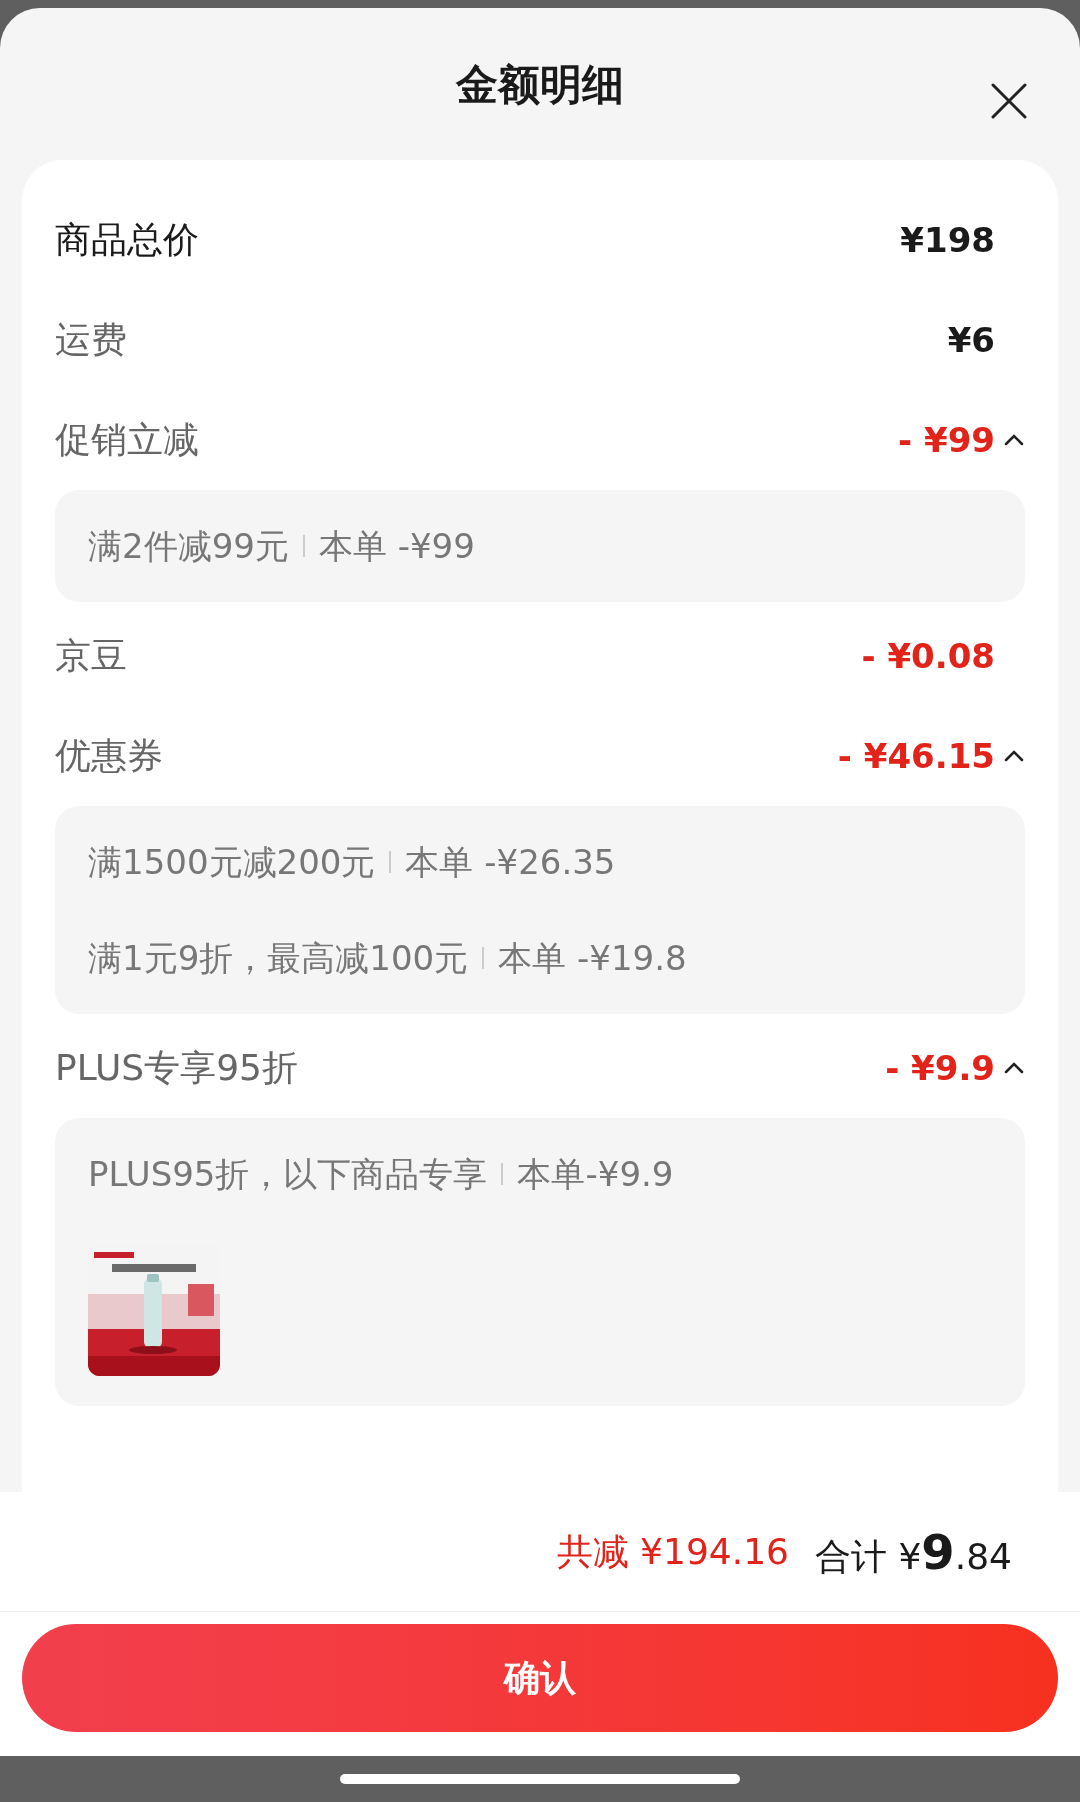  Describe the element at coordinates (176, 1068) in the screenshot. I see `row-label: PLUS专享95折` at that location.